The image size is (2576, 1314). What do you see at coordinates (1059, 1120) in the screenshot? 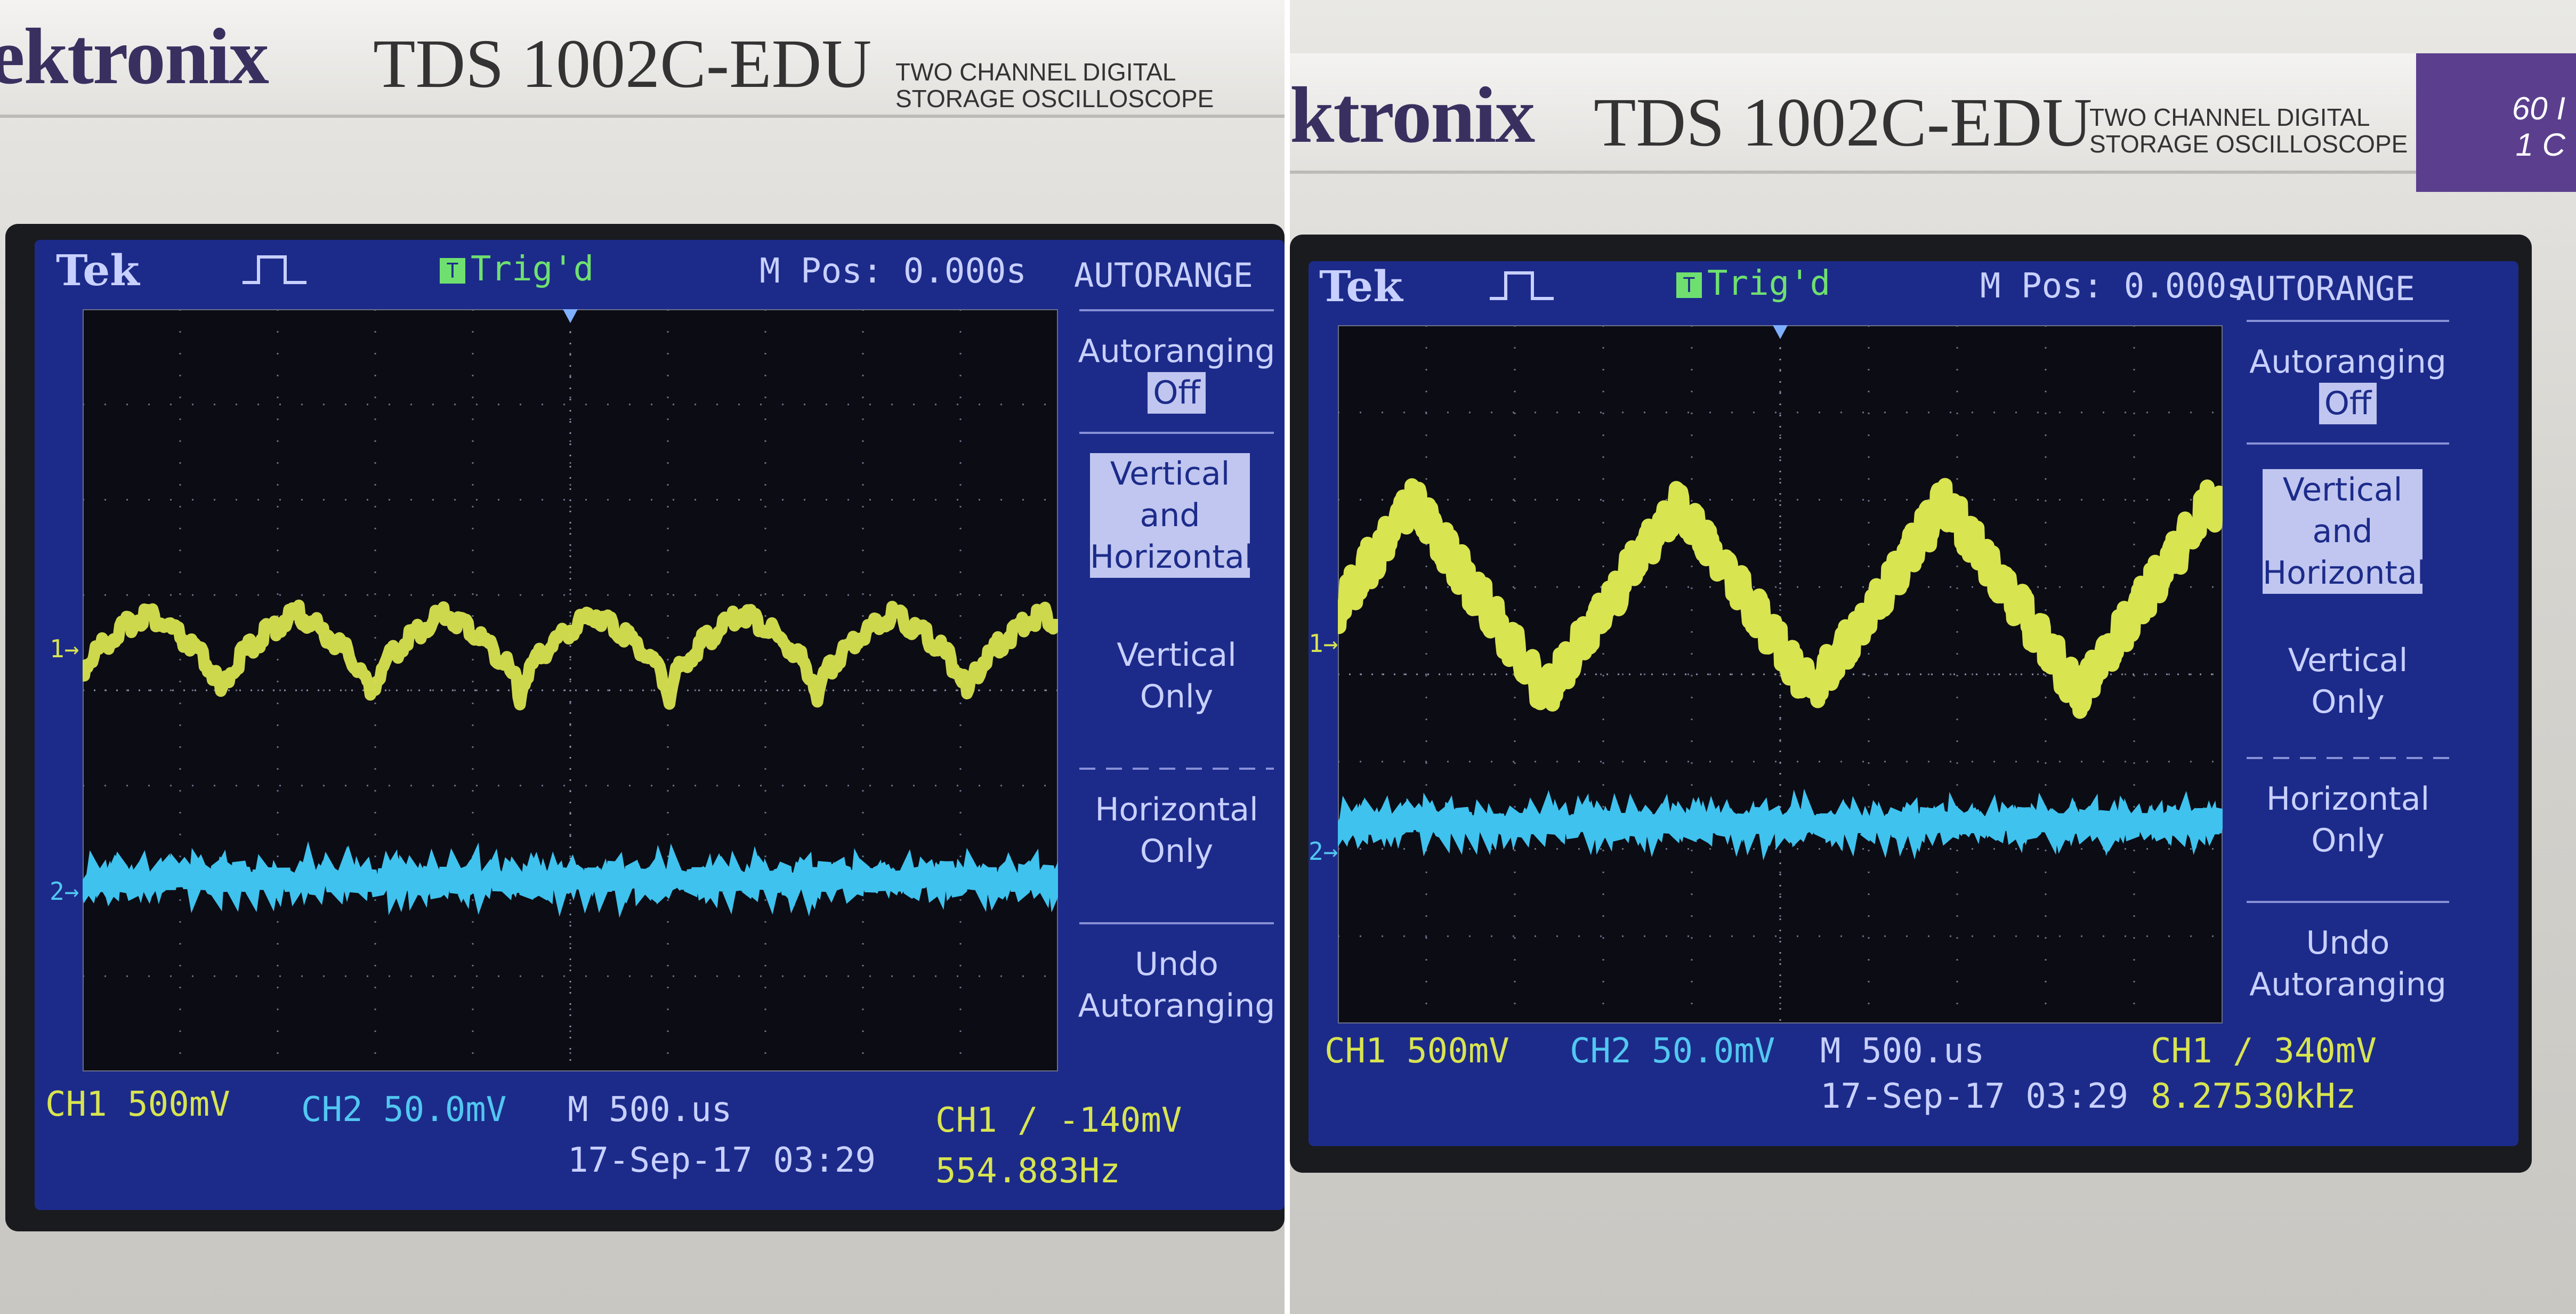
I see `trigger-level: CH1 ∕ -140mV` at bounding box center [1059, 1120].